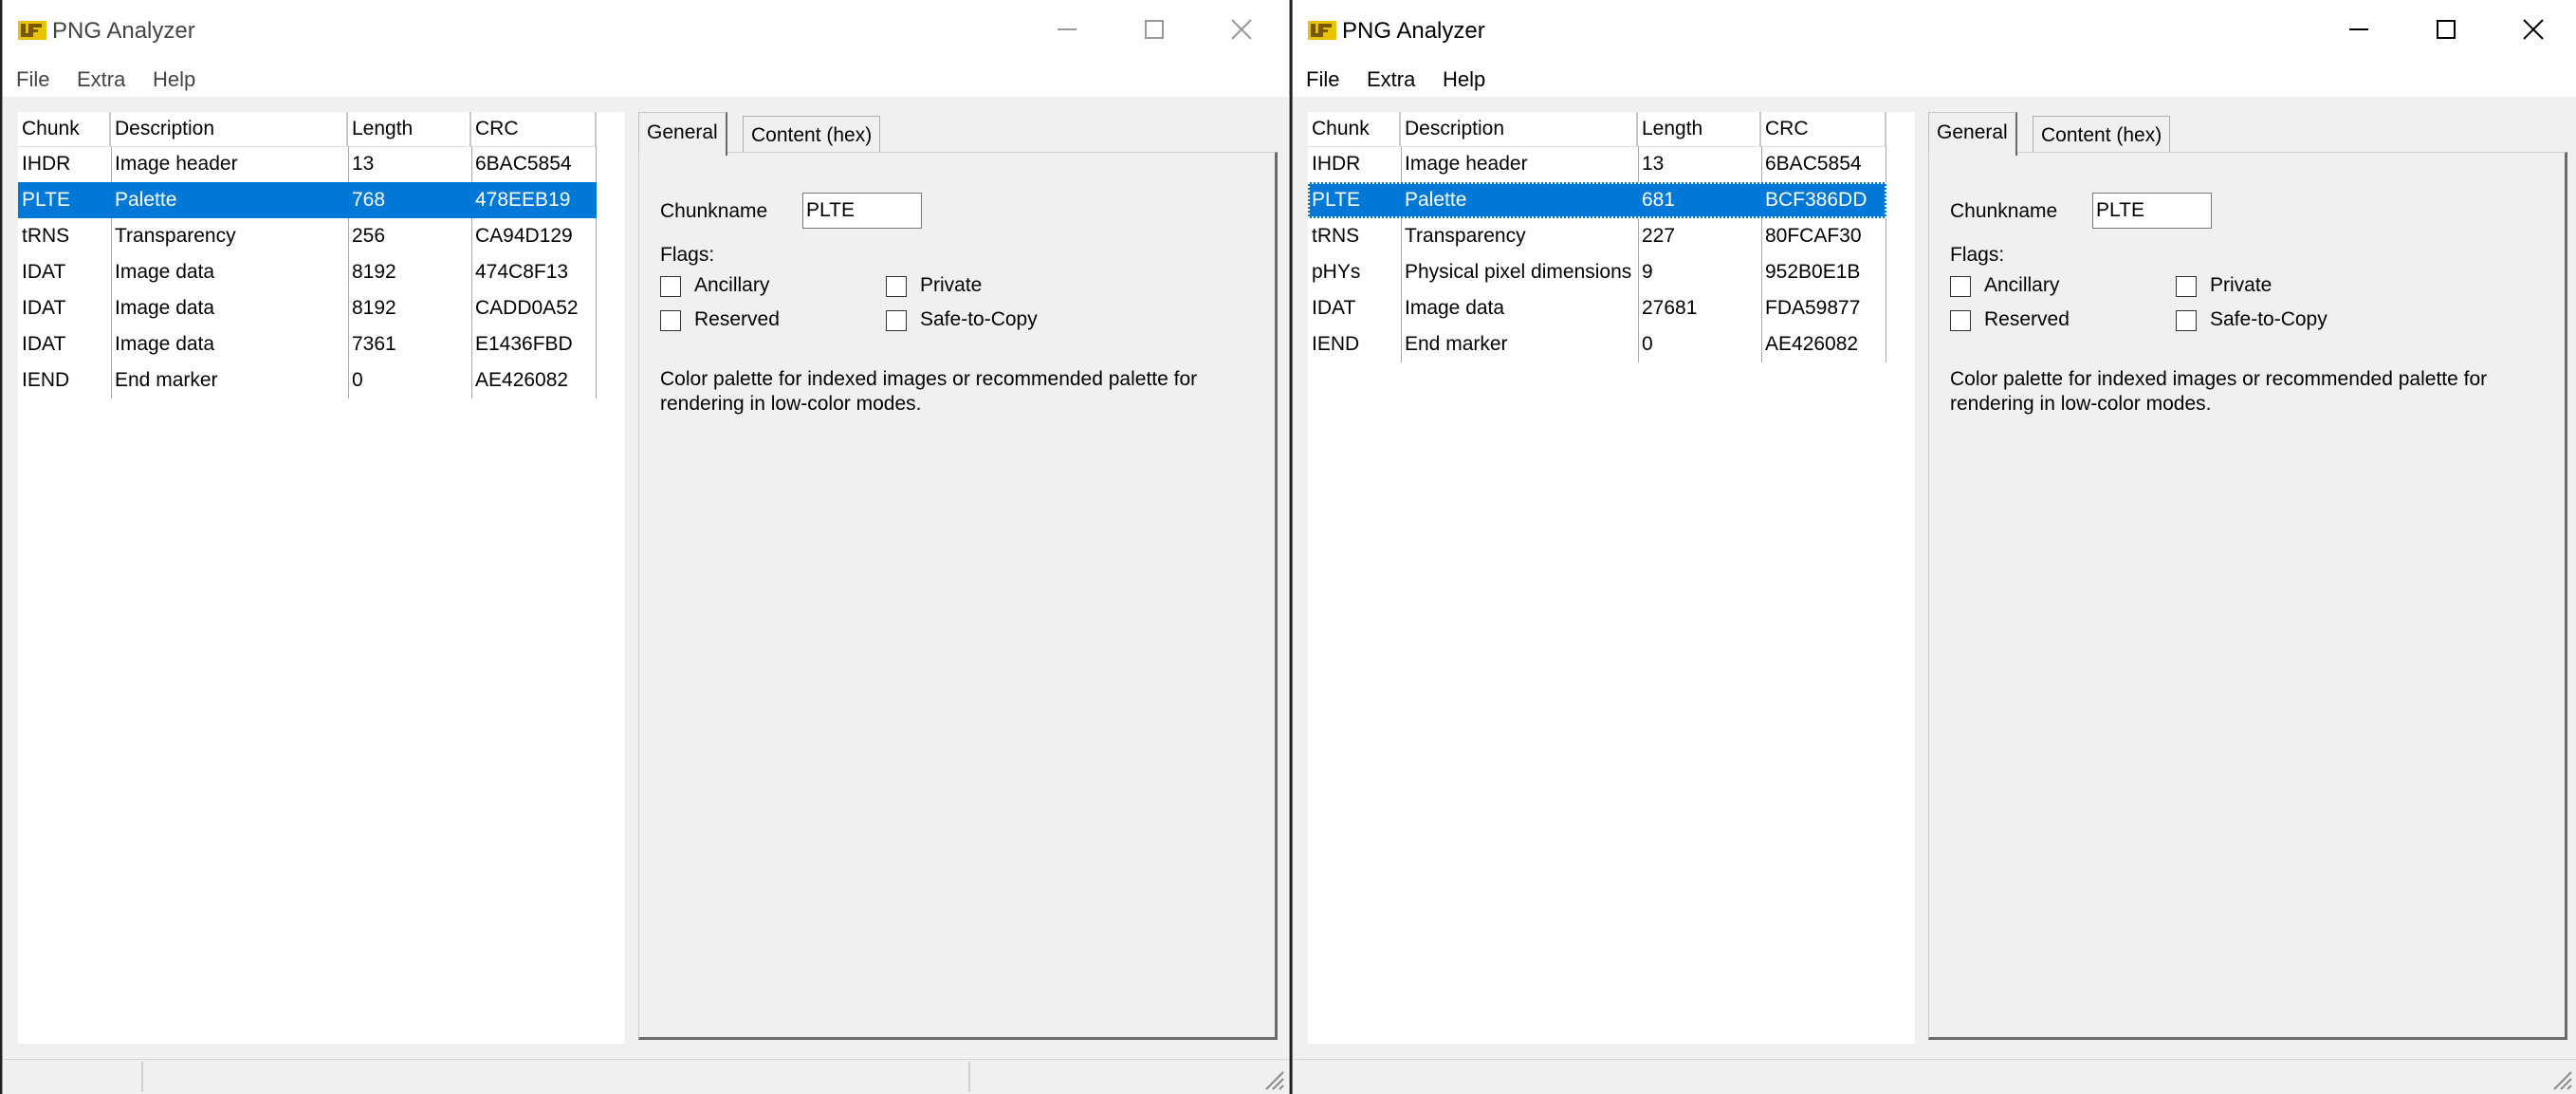 The width and height of the screenshot is (2576, 1094). What do you see at coordinates (307, 236) in the screenshot?
I see `table-row: tRNS Transparency 256 CA94D129` at bounding box center [307, 236].